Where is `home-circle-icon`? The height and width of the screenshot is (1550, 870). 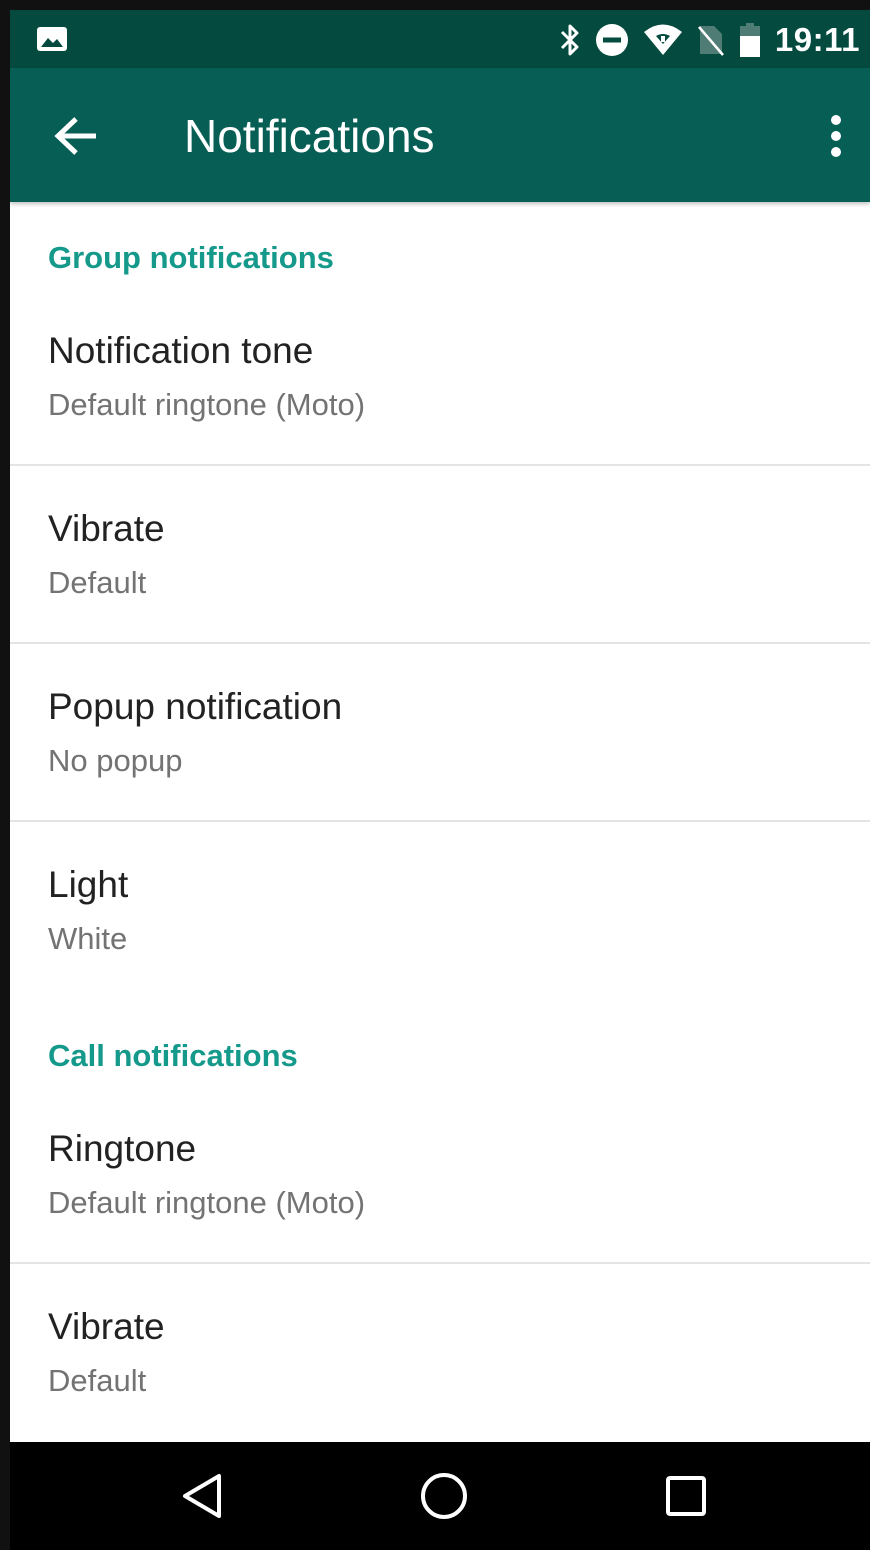
home-circle-icon is located at coordinates (444, 1496).